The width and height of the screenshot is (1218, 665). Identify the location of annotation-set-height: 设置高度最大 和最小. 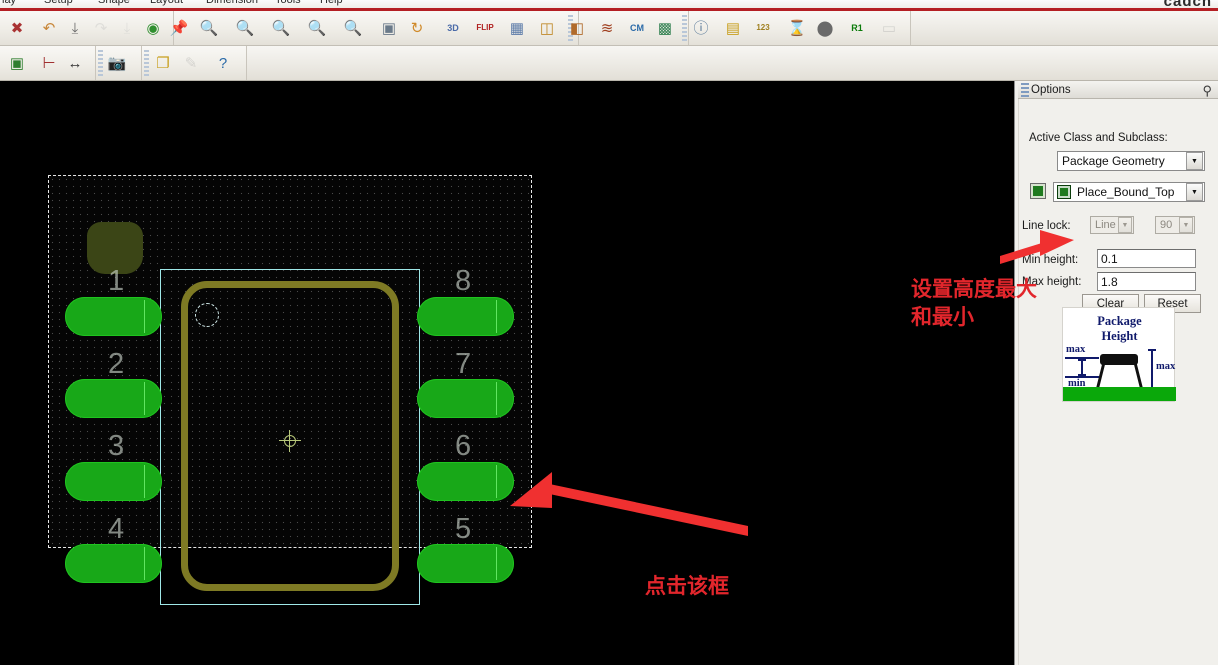
(974, 303).